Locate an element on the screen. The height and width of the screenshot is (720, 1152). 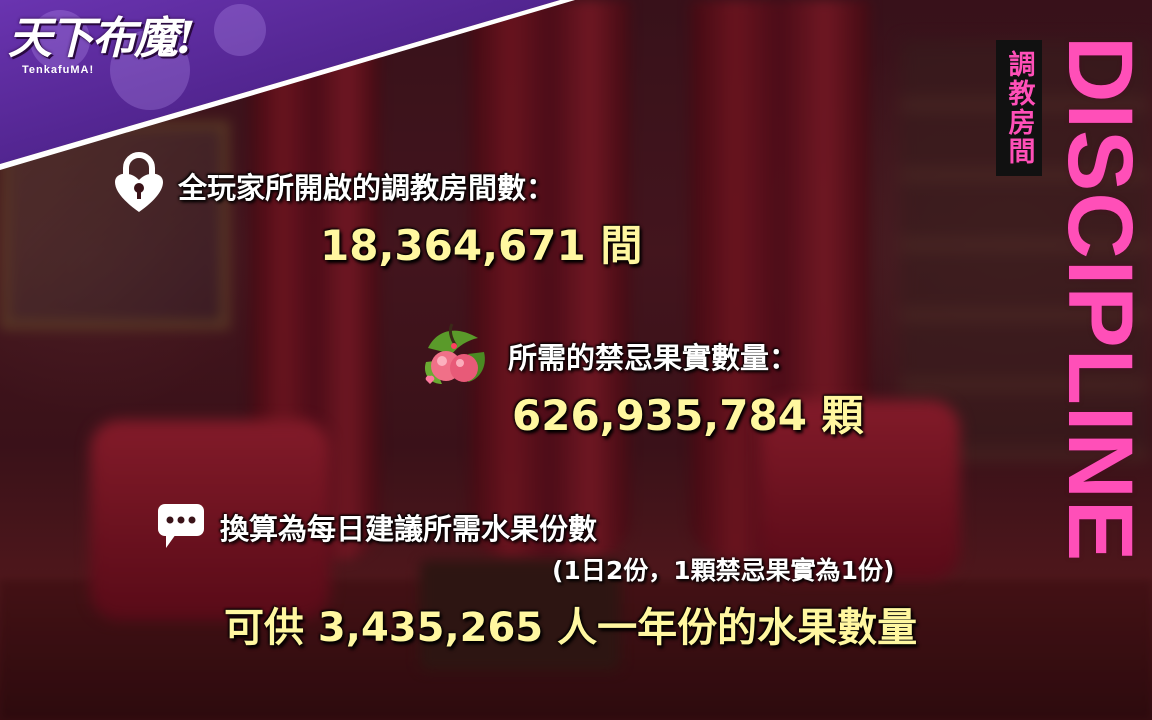
game-logo: 天下布魔! TenkafuMA! is located at coordinates (108, 45).